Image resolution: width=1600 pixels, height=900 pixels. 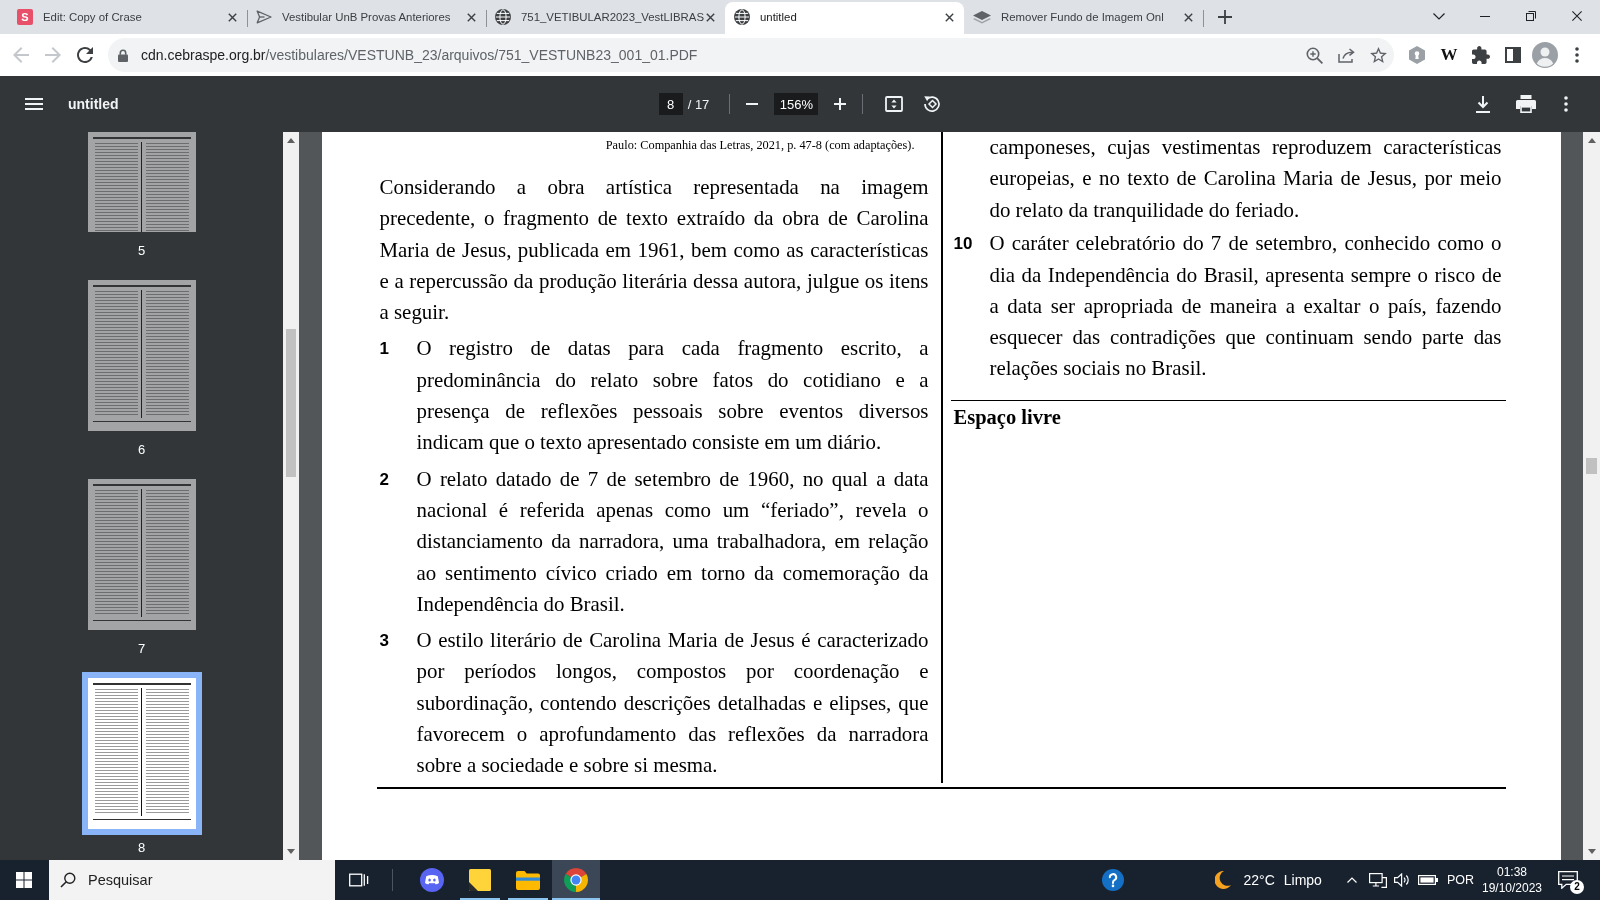 What do you see at coordinates (1577, 887) in the screenshot?
I see `notification-badge: 2` at bounding box center [1577, 887].